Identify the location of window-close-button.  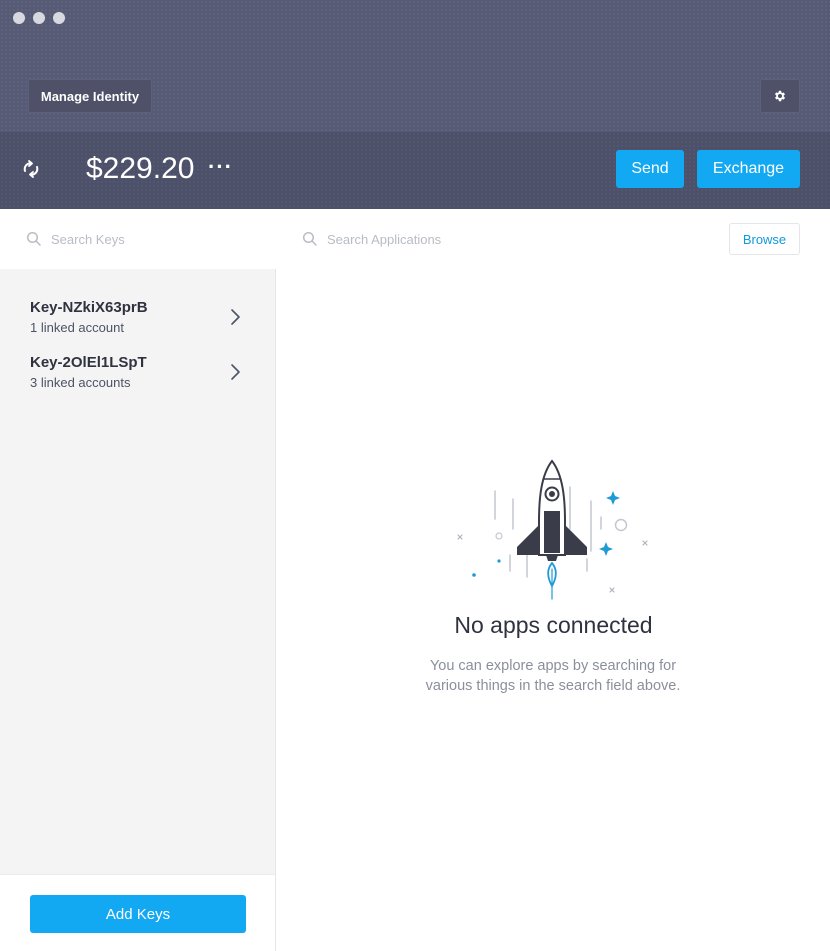
(19, 18).